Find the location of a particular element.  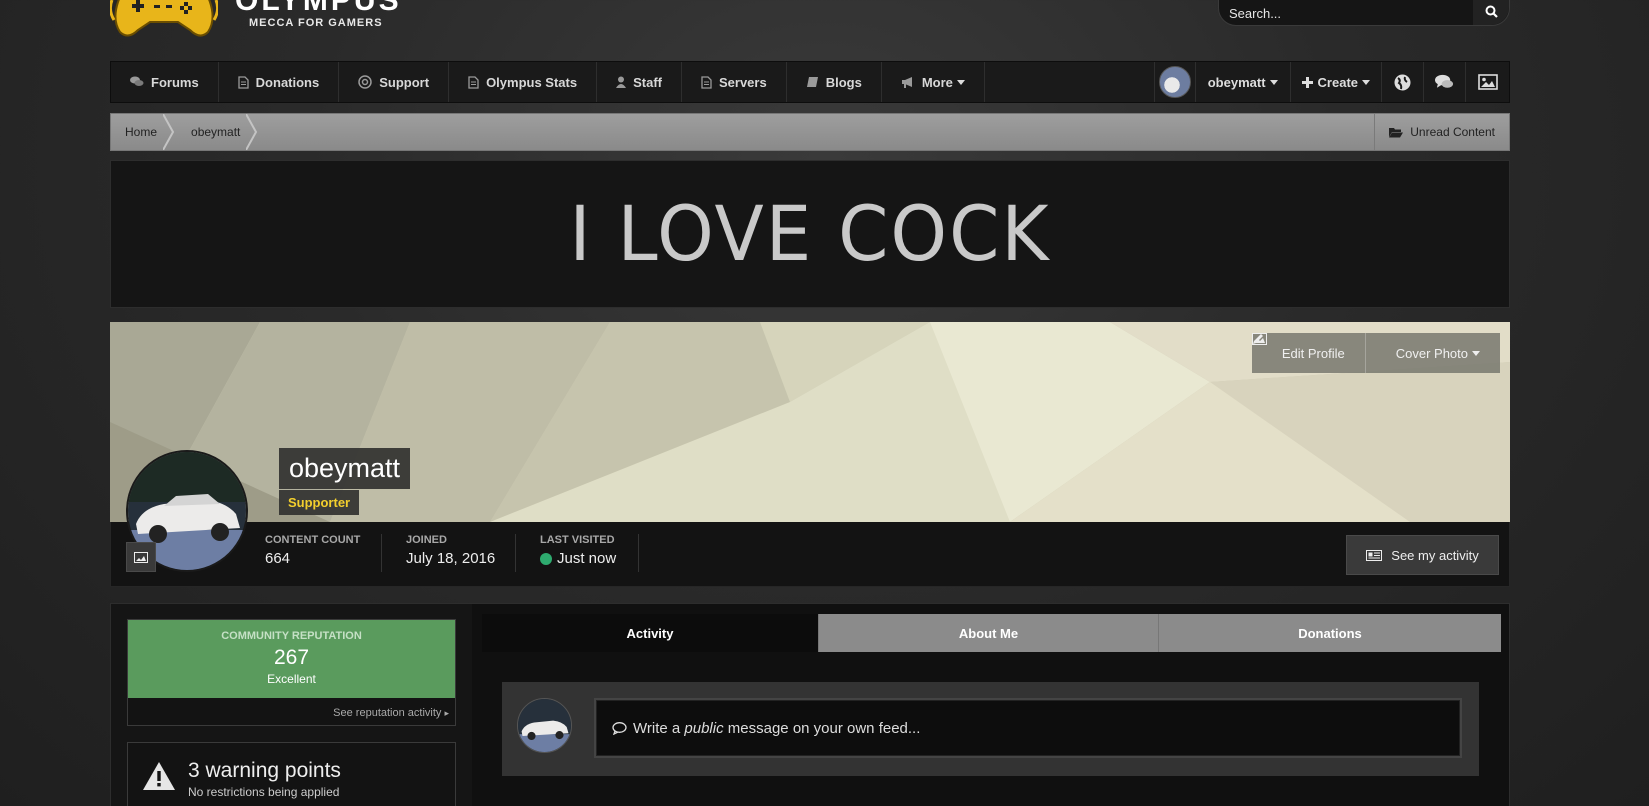

stat-value-text: Just now is located at coordinates (587, 558).